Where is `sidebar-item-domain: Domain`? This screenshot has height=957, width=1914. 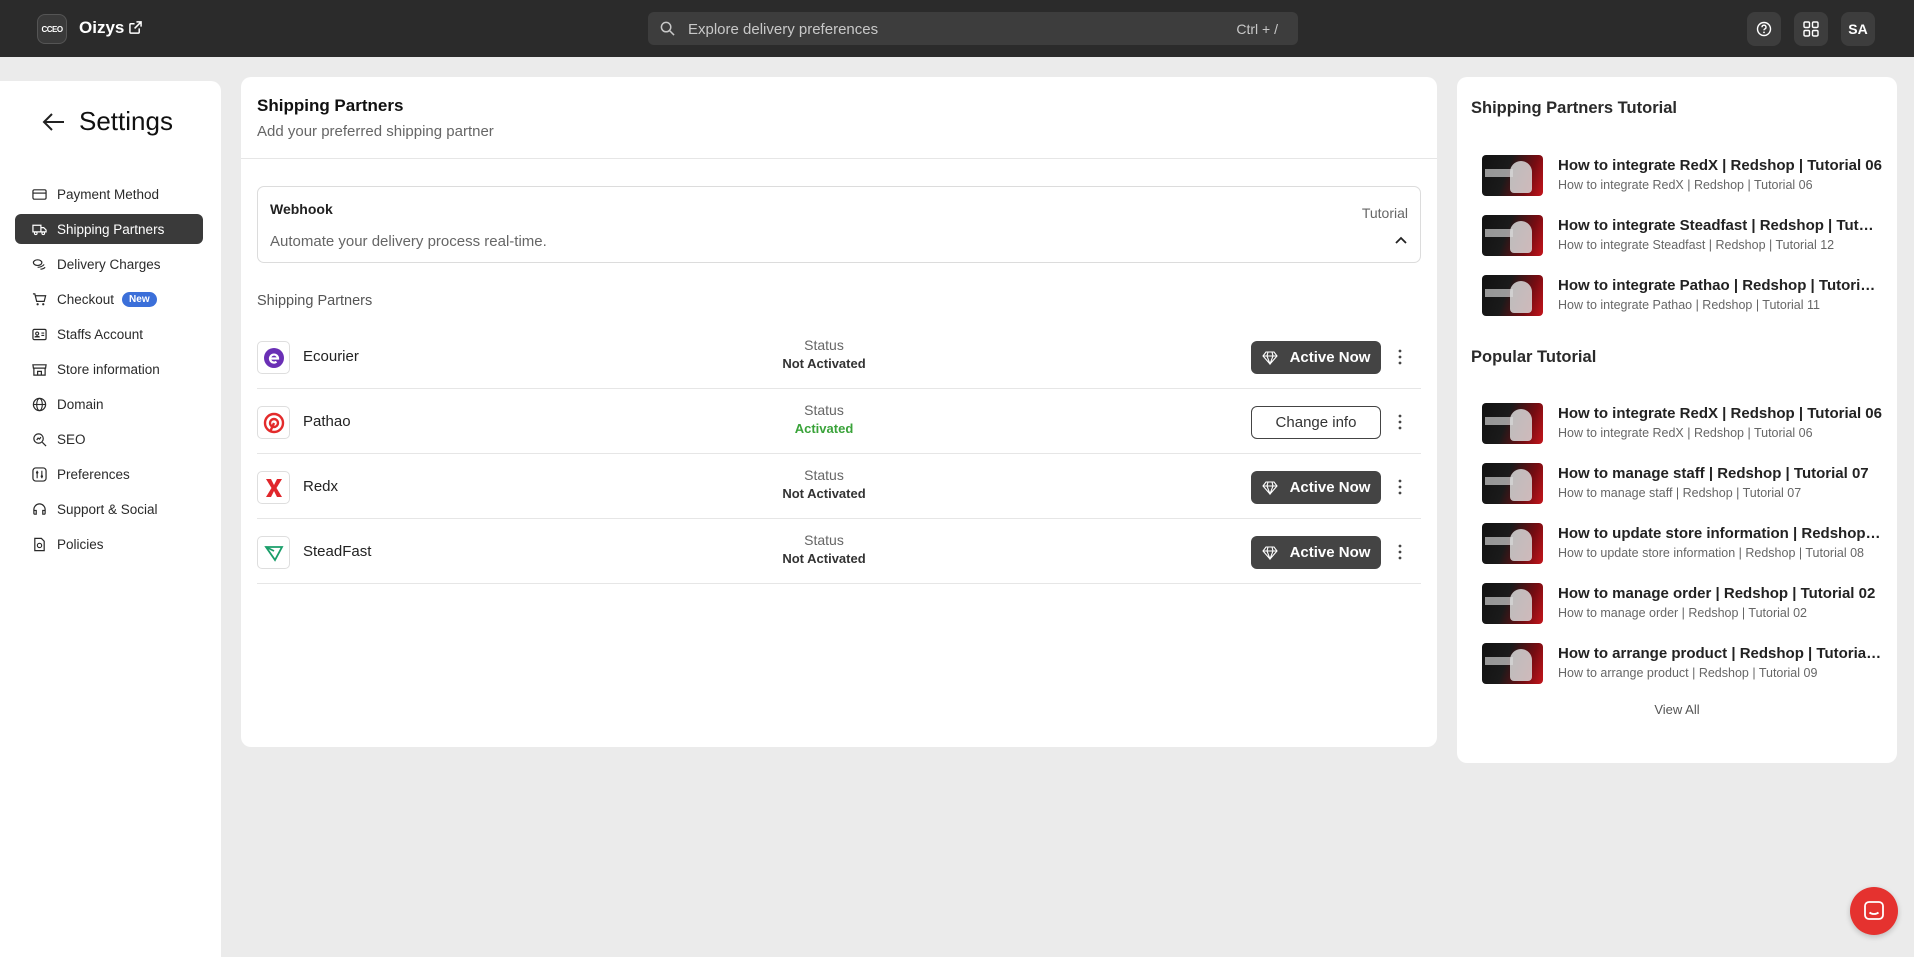
sidebar-item-domain: Domain is located at coordinates (109, 404).